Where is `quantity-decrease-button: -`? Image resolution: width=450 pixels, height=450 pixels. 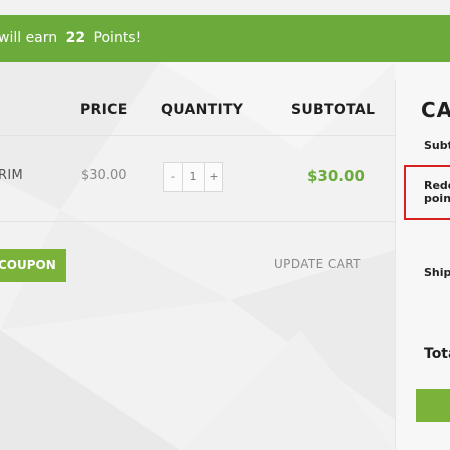 quantity-decrease-button: - is located at coordinates (173, 177).